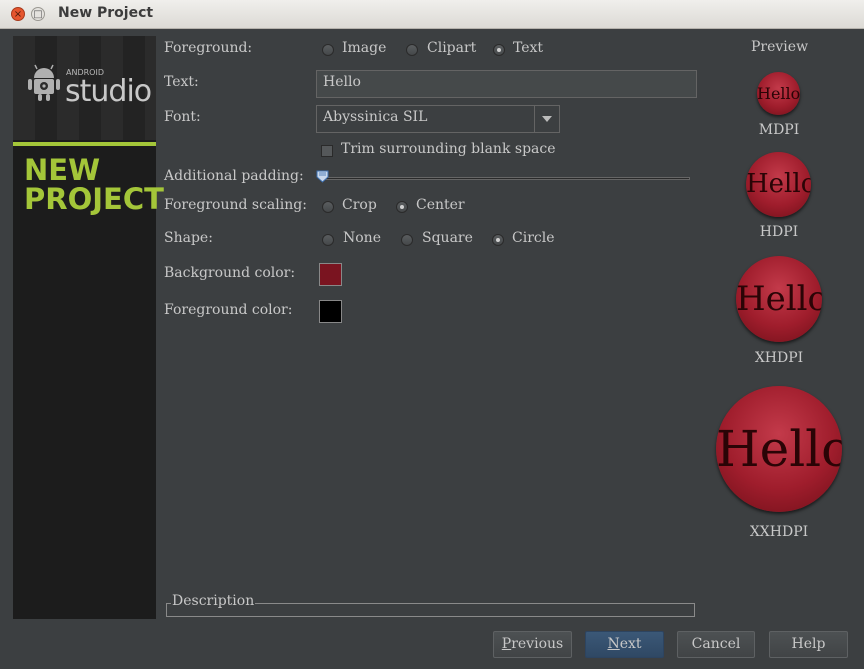 The image size is (864, 669). I want to click on window-title: New Project, so click(106, 13).